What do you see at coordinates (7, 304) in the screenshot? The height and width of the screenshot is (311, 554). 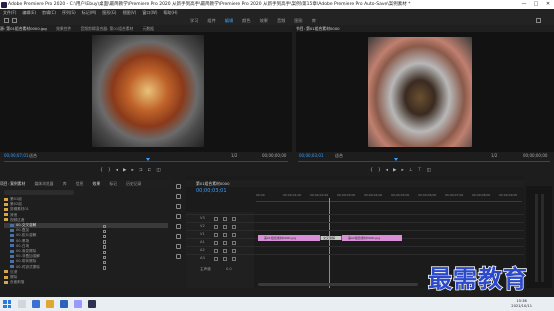 I see `windows-start-icon` at bounding box center [7, 304].